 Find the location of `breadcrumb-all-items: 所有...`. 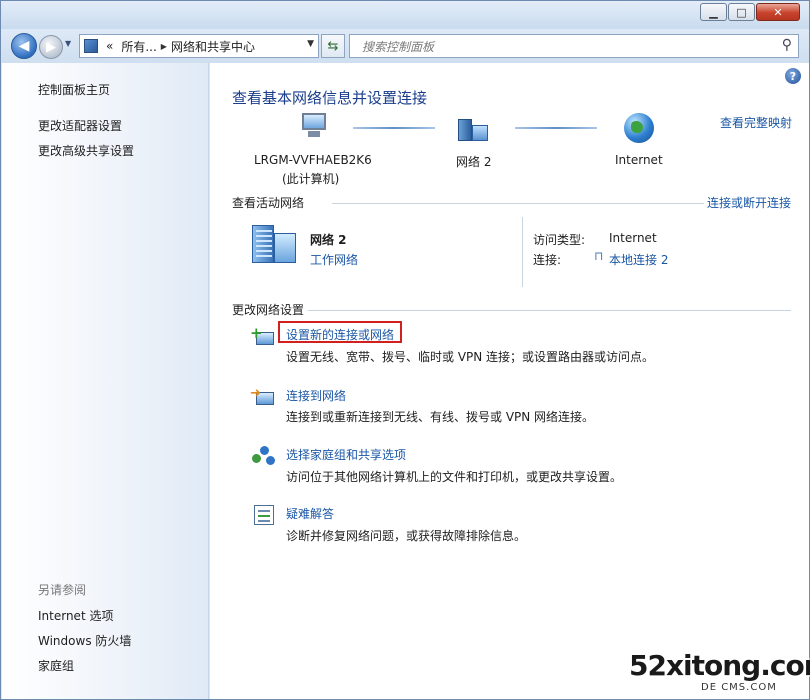

breadcrumb-all-items: 所有... is located at coordinates (138, 46).